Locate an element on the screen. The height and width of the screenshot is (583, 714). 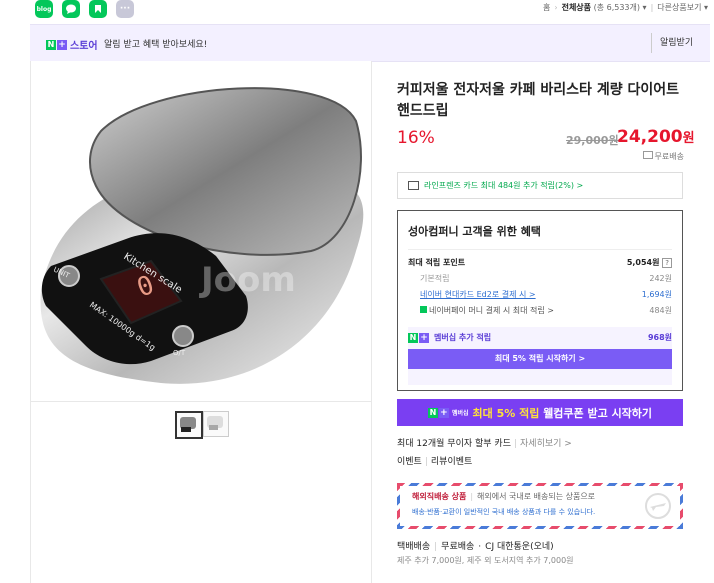
join-text: 웰컴쿠폰 받고 시작하기 is located at coordinates (598, 413).